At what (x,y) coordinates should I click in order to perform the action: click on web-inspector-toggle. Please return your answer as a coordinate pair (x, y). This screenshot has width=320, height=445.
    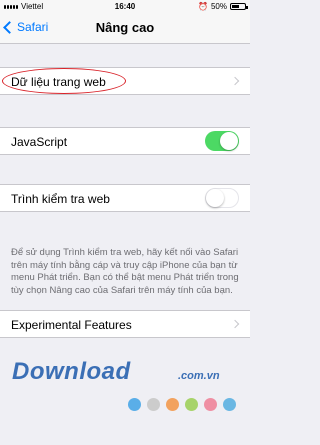
    Looking at the image, I should click on (222, 198).